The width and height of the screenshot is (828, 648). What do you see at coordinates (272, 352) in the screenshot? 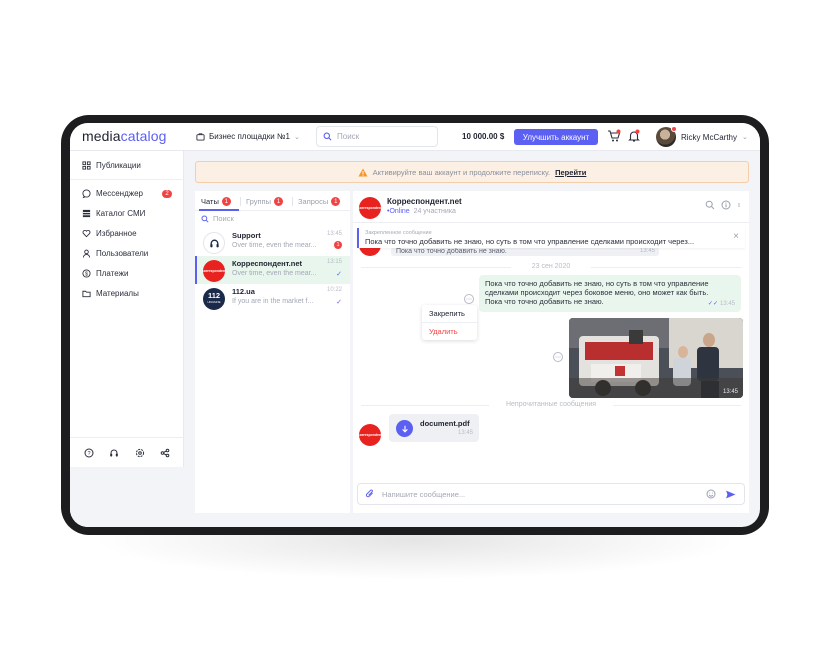
I see `chat-list-panel: Чаты 1 Группы 1 Запросы 1 Поиск Support` at bounding box center [272, 352].